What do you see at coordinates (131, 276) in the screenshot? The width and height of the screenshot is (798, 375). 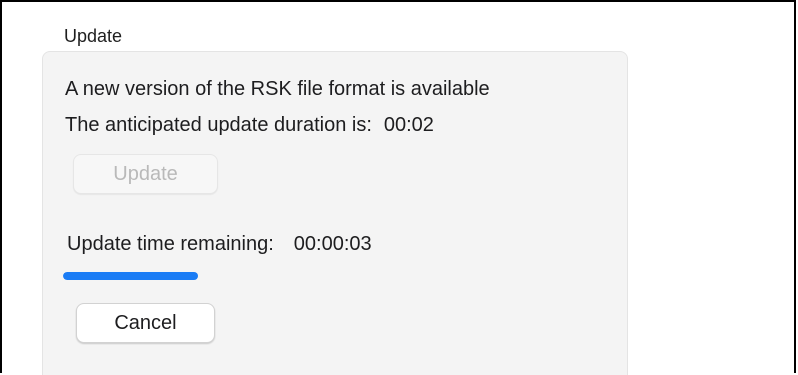 I see `update-progress-fill` at bounding box center [131, 276].